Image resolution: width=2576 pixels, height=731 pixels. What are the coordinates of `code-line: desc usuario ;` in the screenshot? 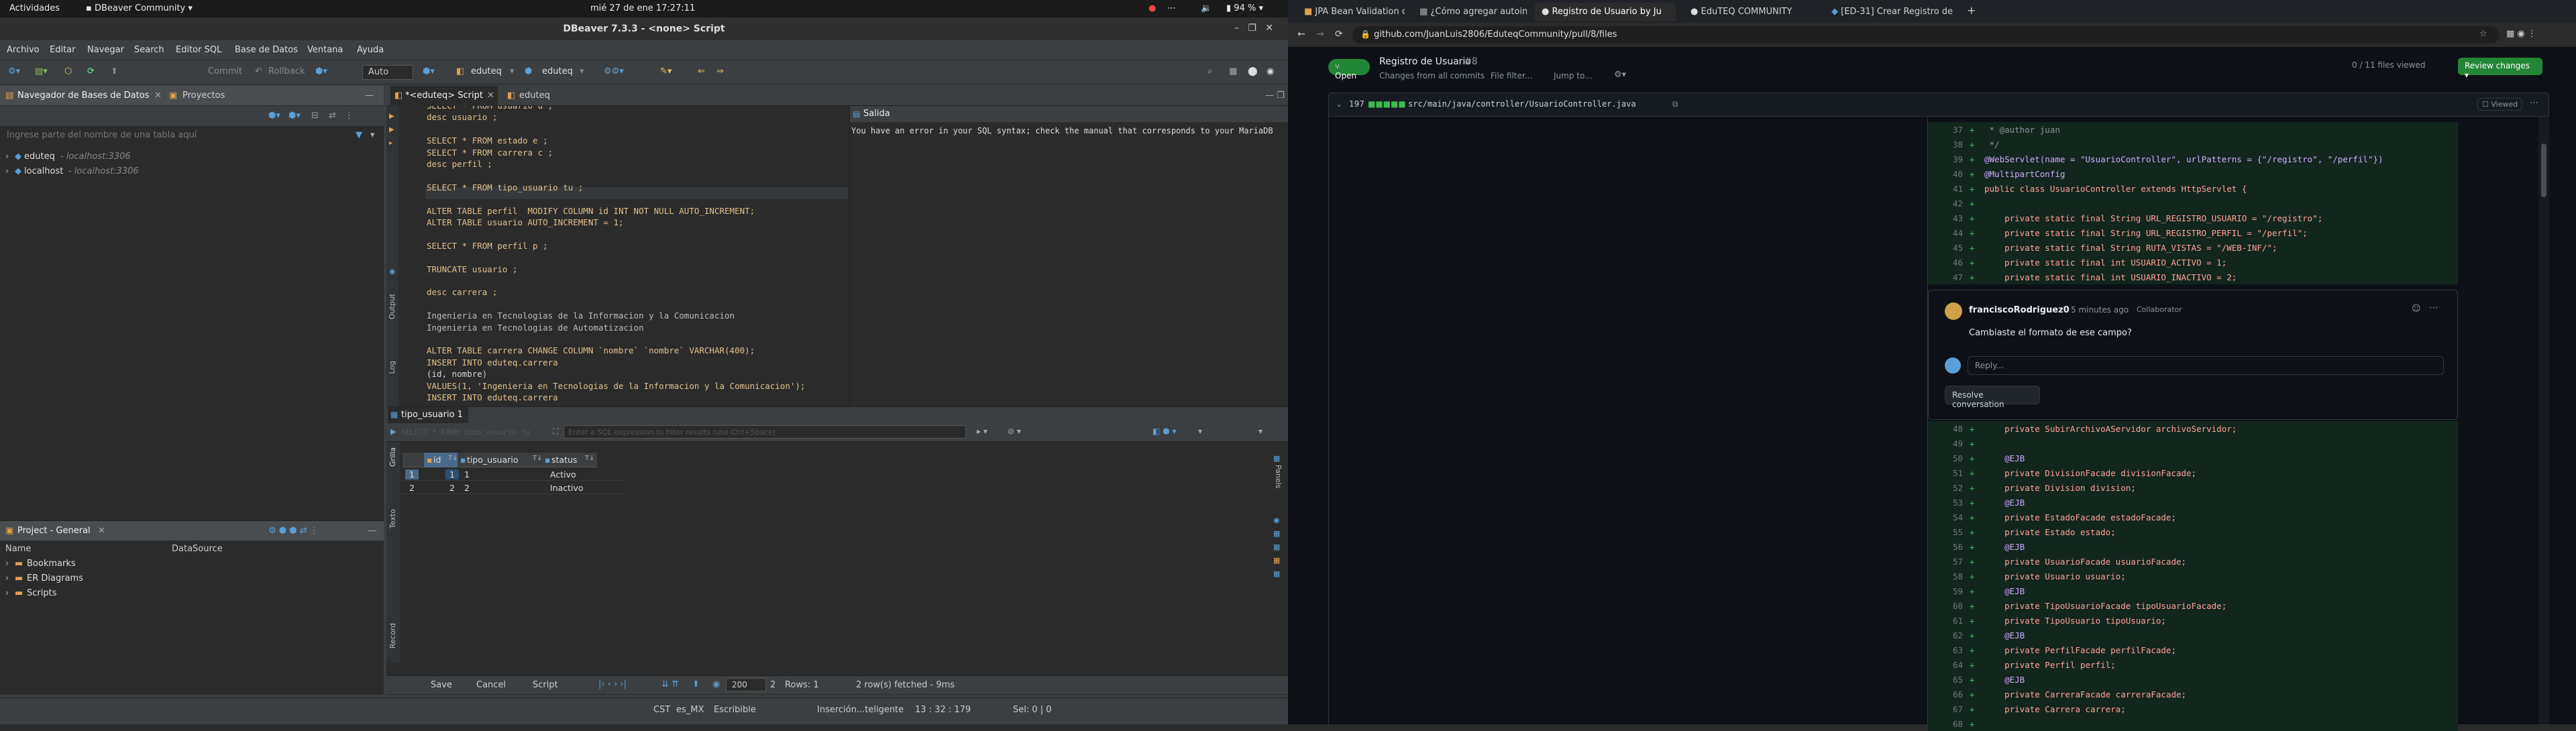 It's located at (462, 117).